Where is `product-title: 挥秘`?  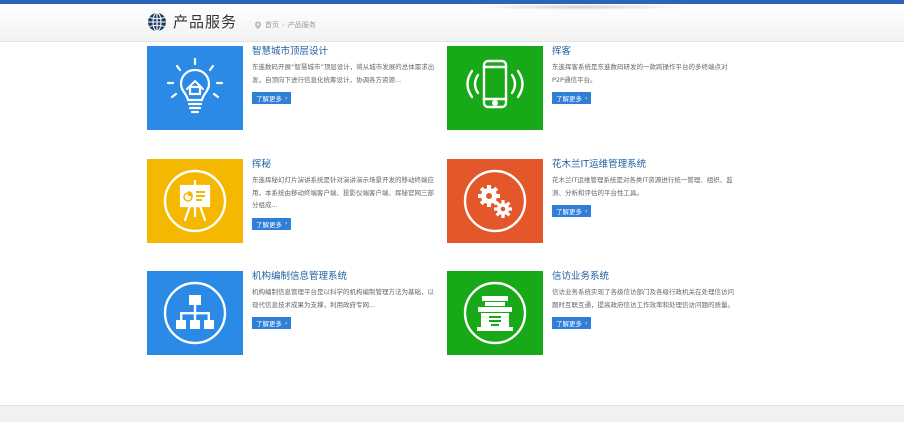 product-title: 挥秘 is located at coordinates (344, 165).